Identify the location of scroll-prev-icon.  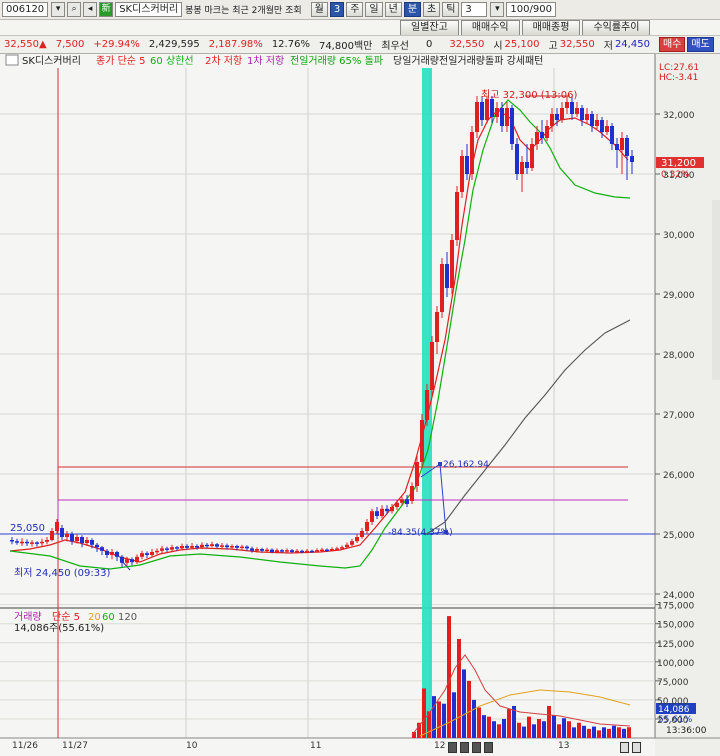
(464, 747).